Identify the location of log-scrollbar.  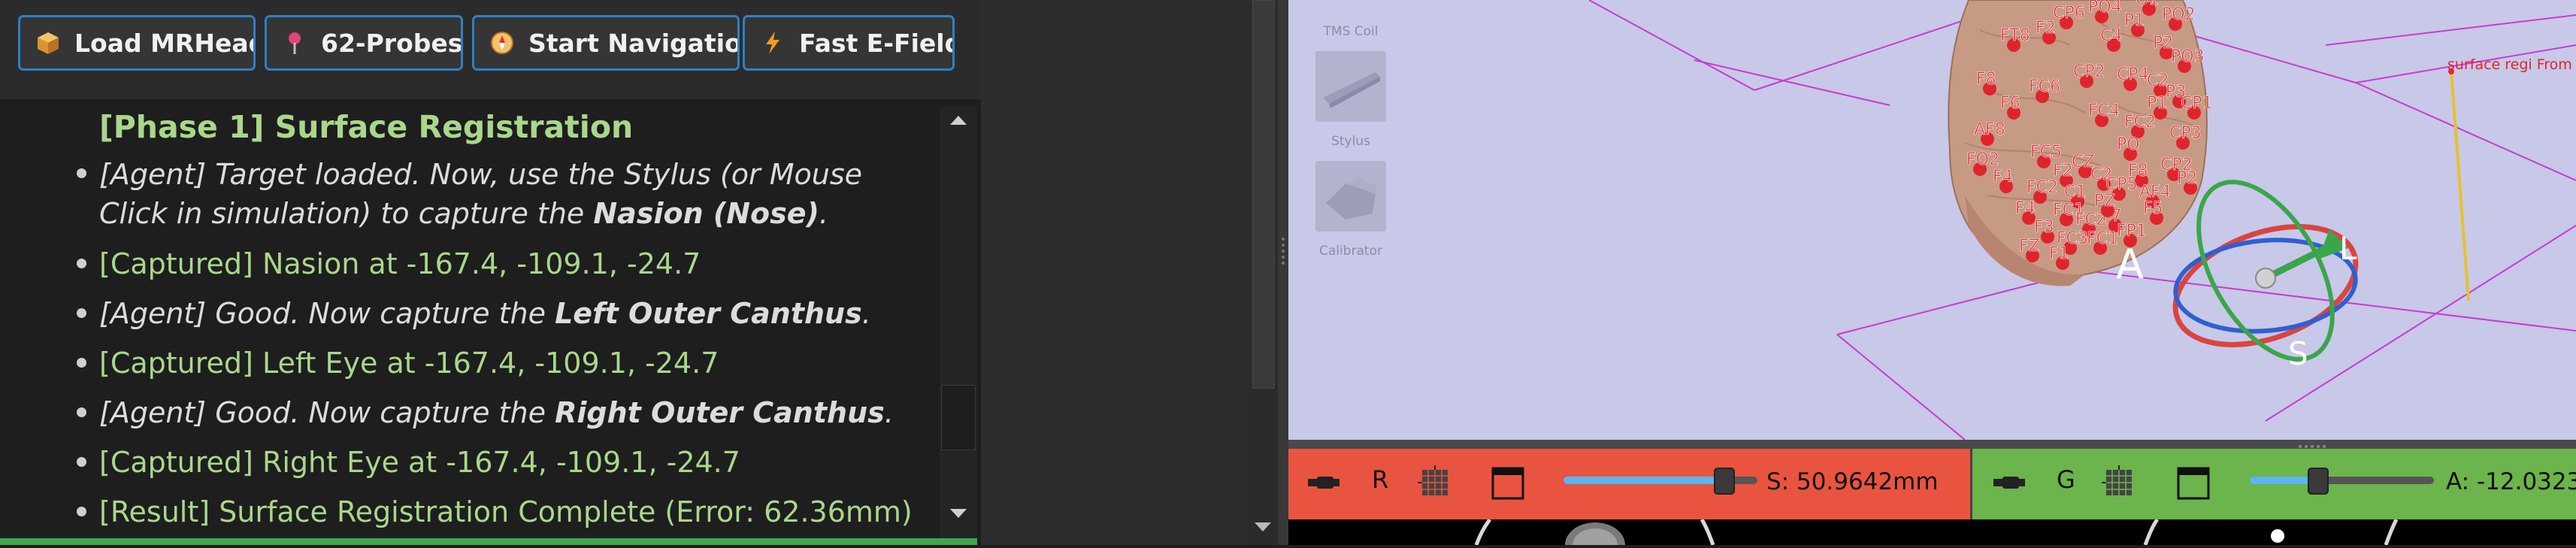
(958, 323).